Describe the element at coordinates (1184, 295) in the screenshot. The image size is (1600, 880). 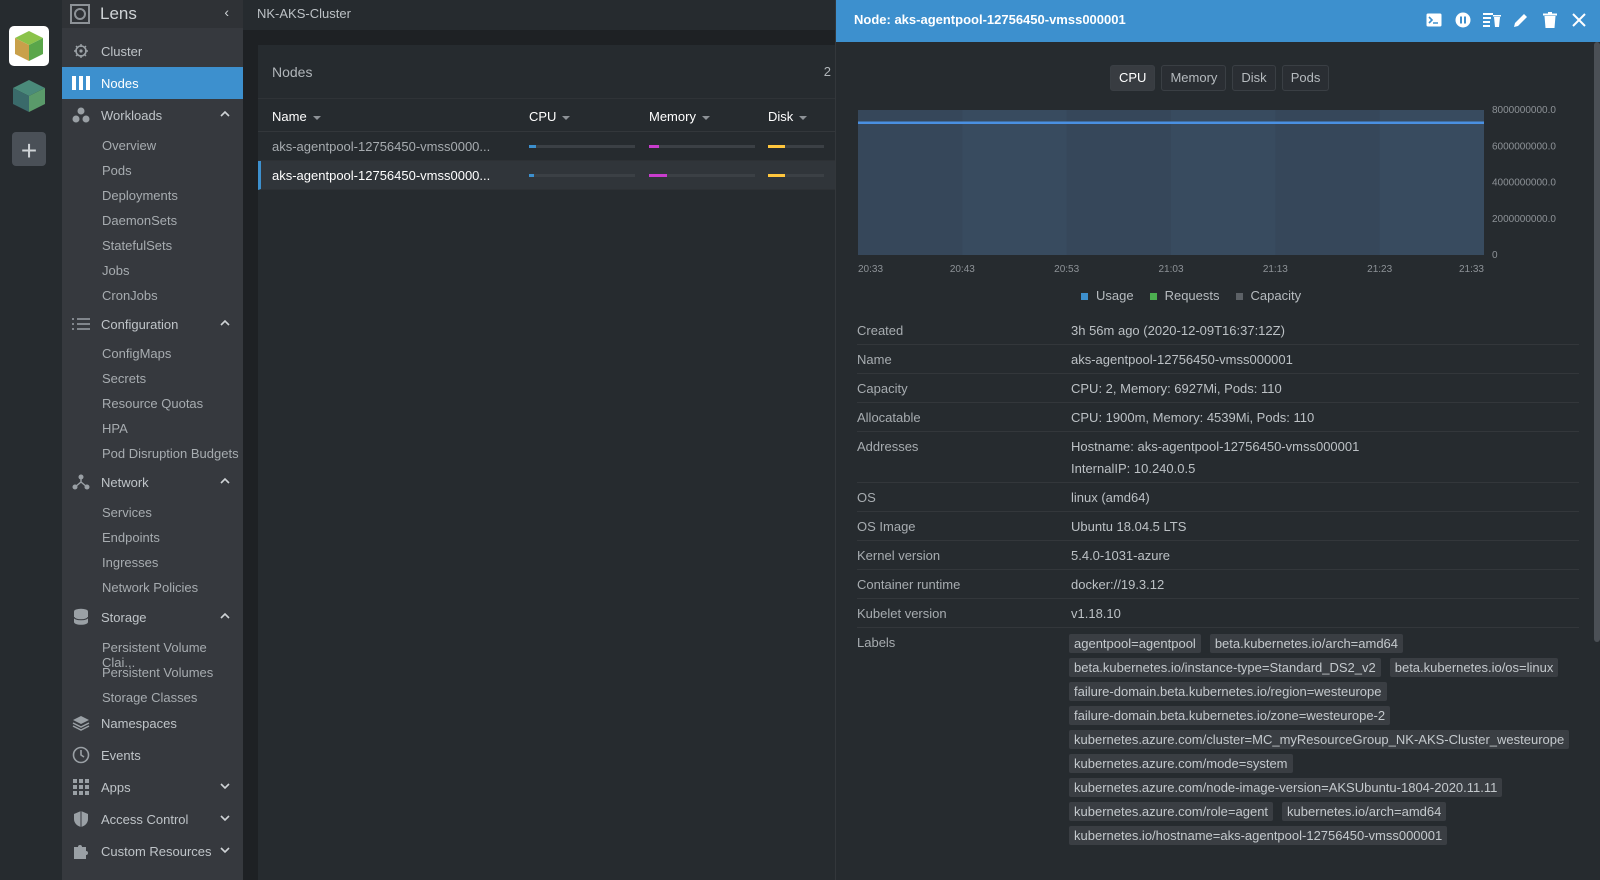
I see `legend-item-requests: Requests` at that location.